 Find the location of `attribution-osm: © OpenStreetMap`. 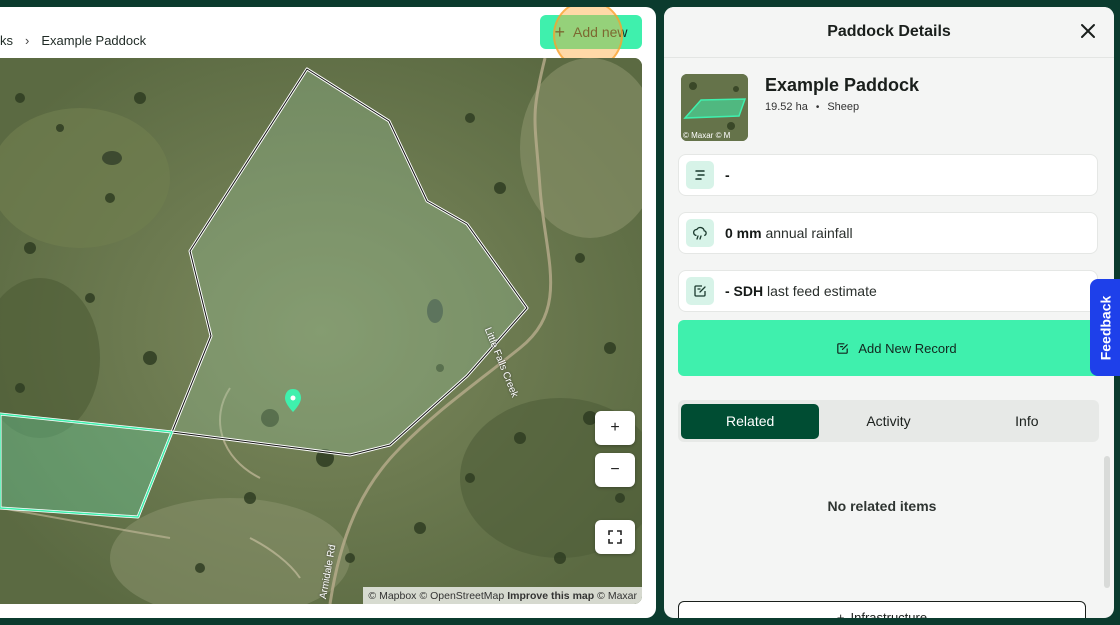

attribution-osm: © OpenStreetMap is located at coordinates (461, 596).